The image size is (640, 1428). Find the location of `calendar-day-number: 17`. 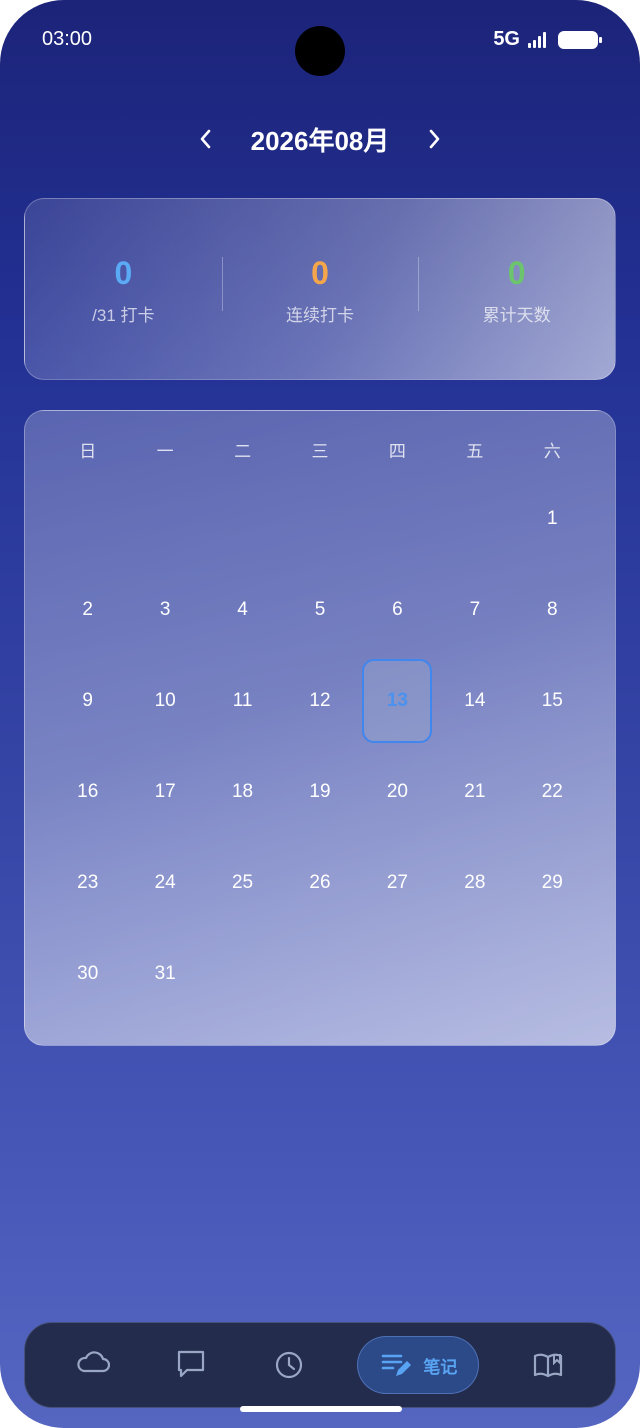

calendar-day-number: 17 is located at coordinates (165, 791).